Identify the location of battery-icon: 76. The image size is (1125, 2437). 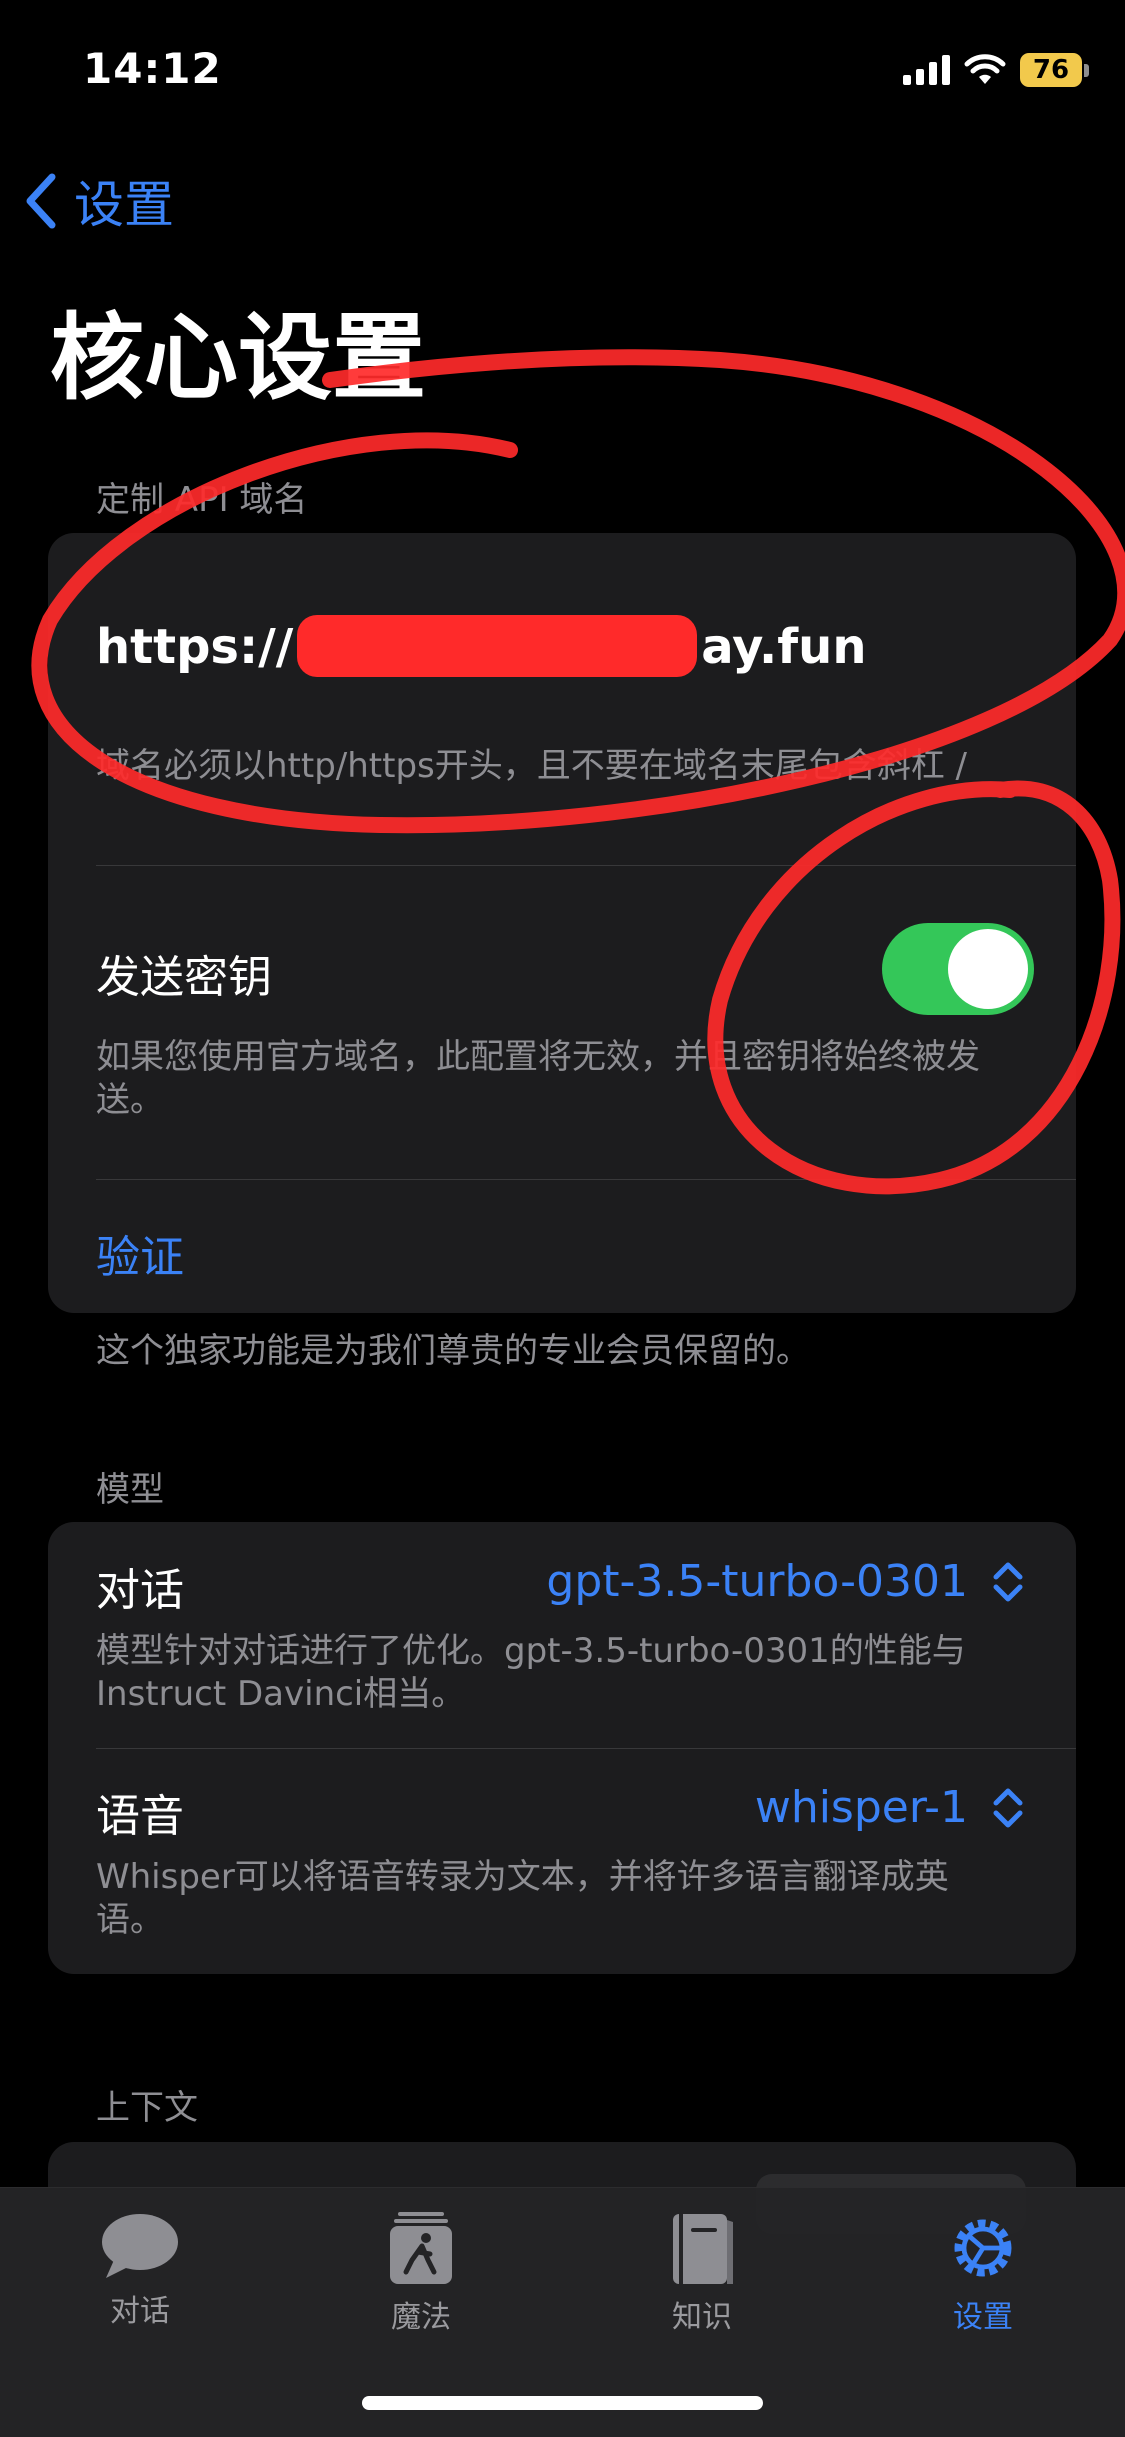
(1054, 70).